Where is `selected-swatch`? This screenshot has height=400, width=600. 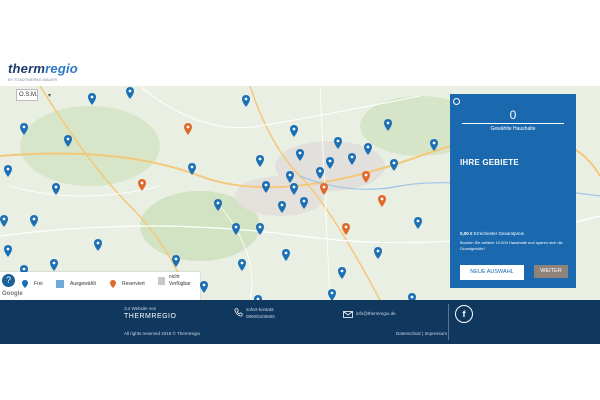 selected-swatch is located at coordinates (60, 284).